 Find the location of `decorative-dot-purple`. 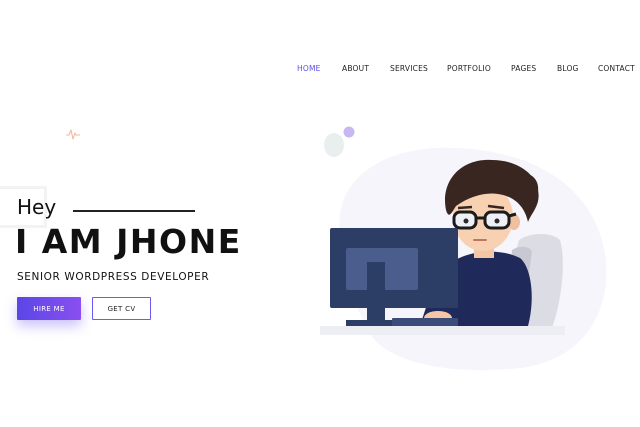

decorative-dot-purple is located at coordinates (349, 132).